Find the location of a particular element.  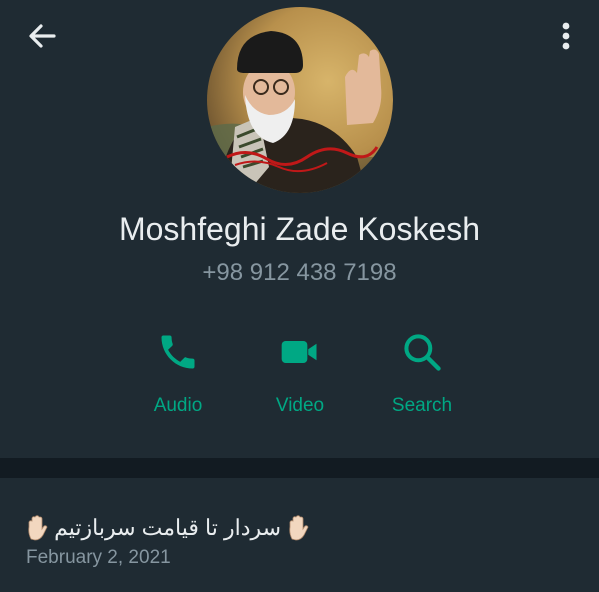

profile-photo-image is located at coordinates (300, 100).